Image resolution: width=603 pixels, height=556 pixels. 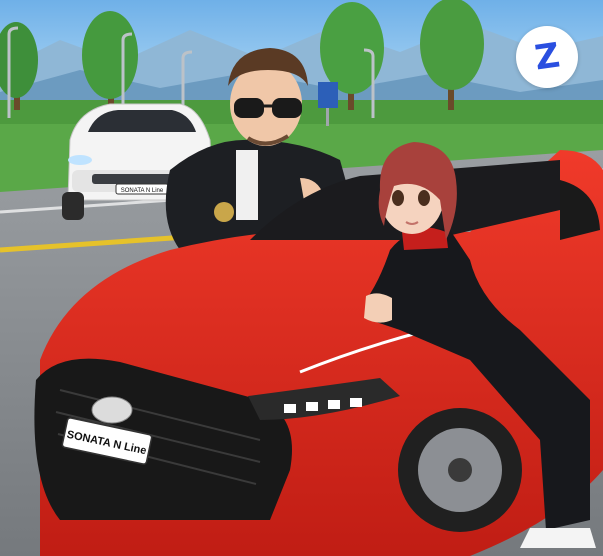 I want to click on road-sign, so click(x=328, y=95).